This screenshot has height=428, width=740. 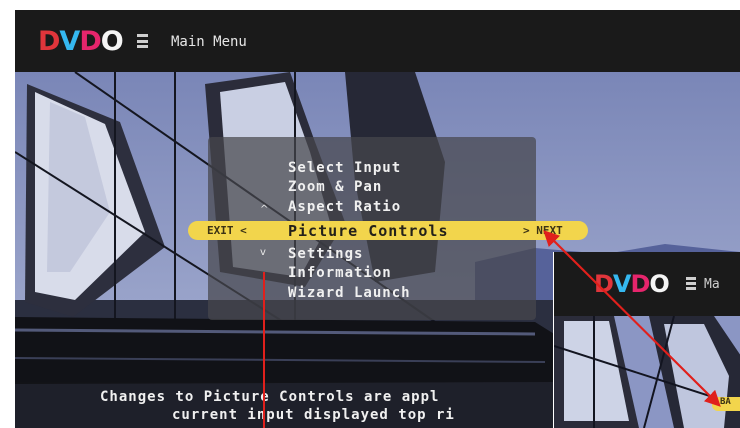 I want to click on menu-item-information: Information, so click(x=340, y=273).